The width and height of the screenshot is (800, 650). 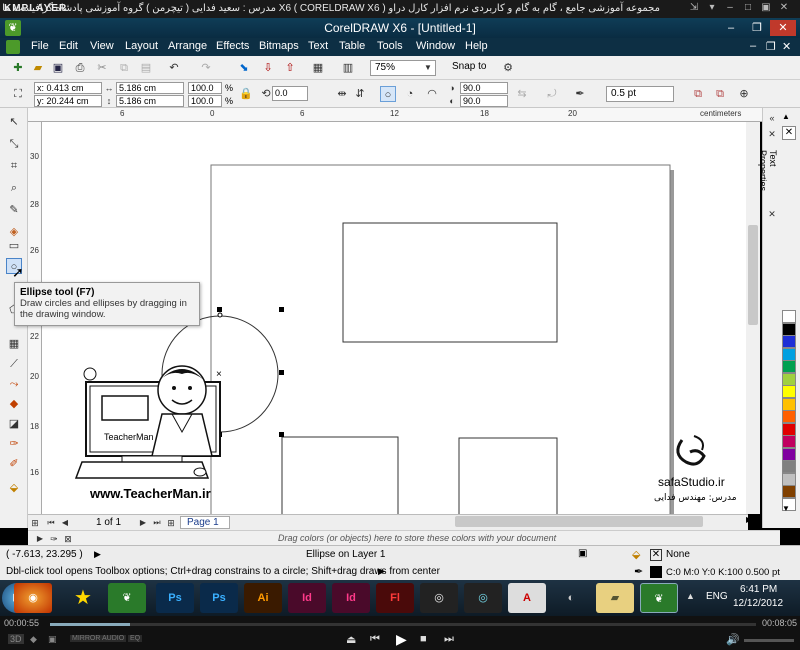 What do you see at coordinates (403, 624) in the screenshot?
I see `seek-bar` at bounding box center [403, 624].